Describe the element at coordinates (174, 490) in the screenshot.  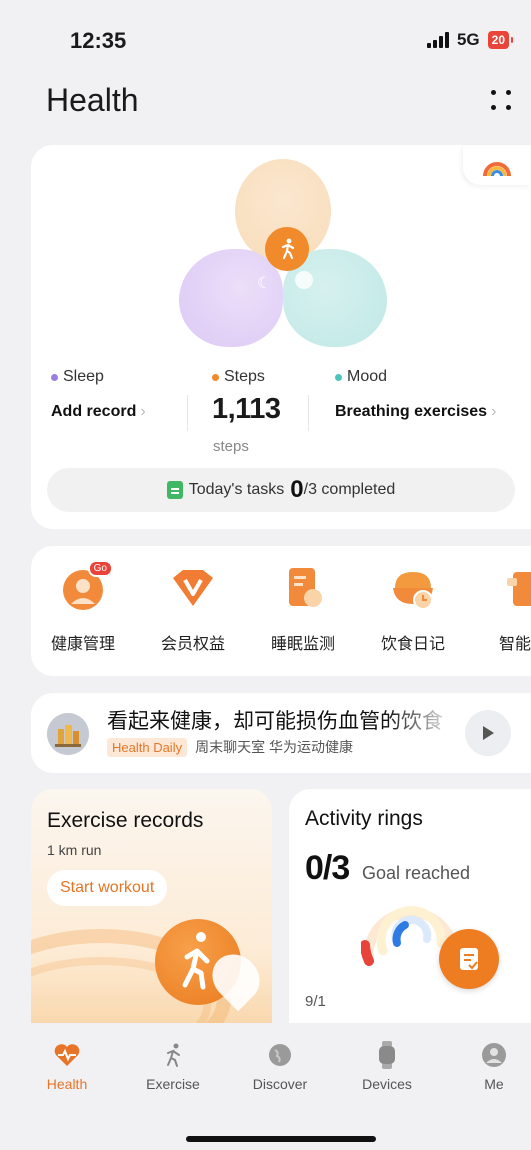
I see `task-document-icon` at that location.